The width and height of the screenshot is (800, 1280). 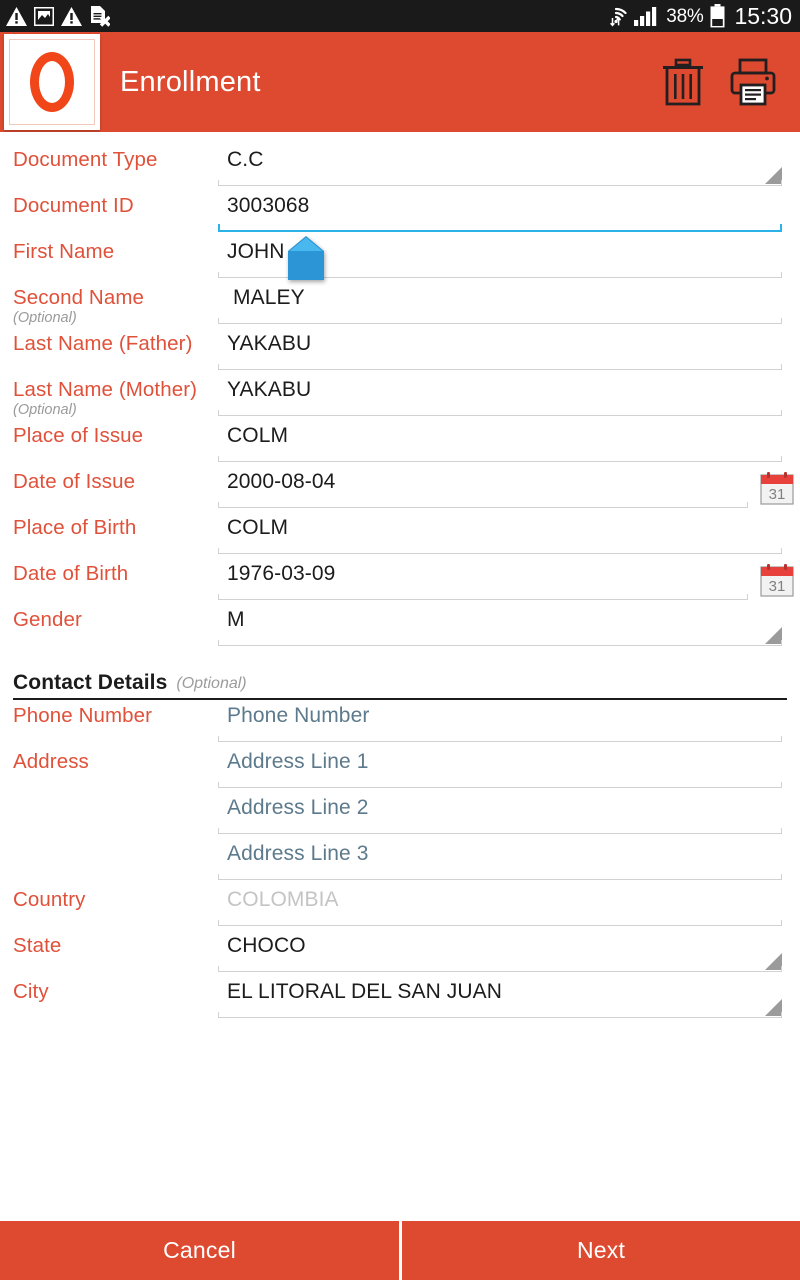 What do you see at coordinates (107, 526) in the screenshot?
I see `label-place-of-birth: Place of Birth` at bounding box center [107, 526].